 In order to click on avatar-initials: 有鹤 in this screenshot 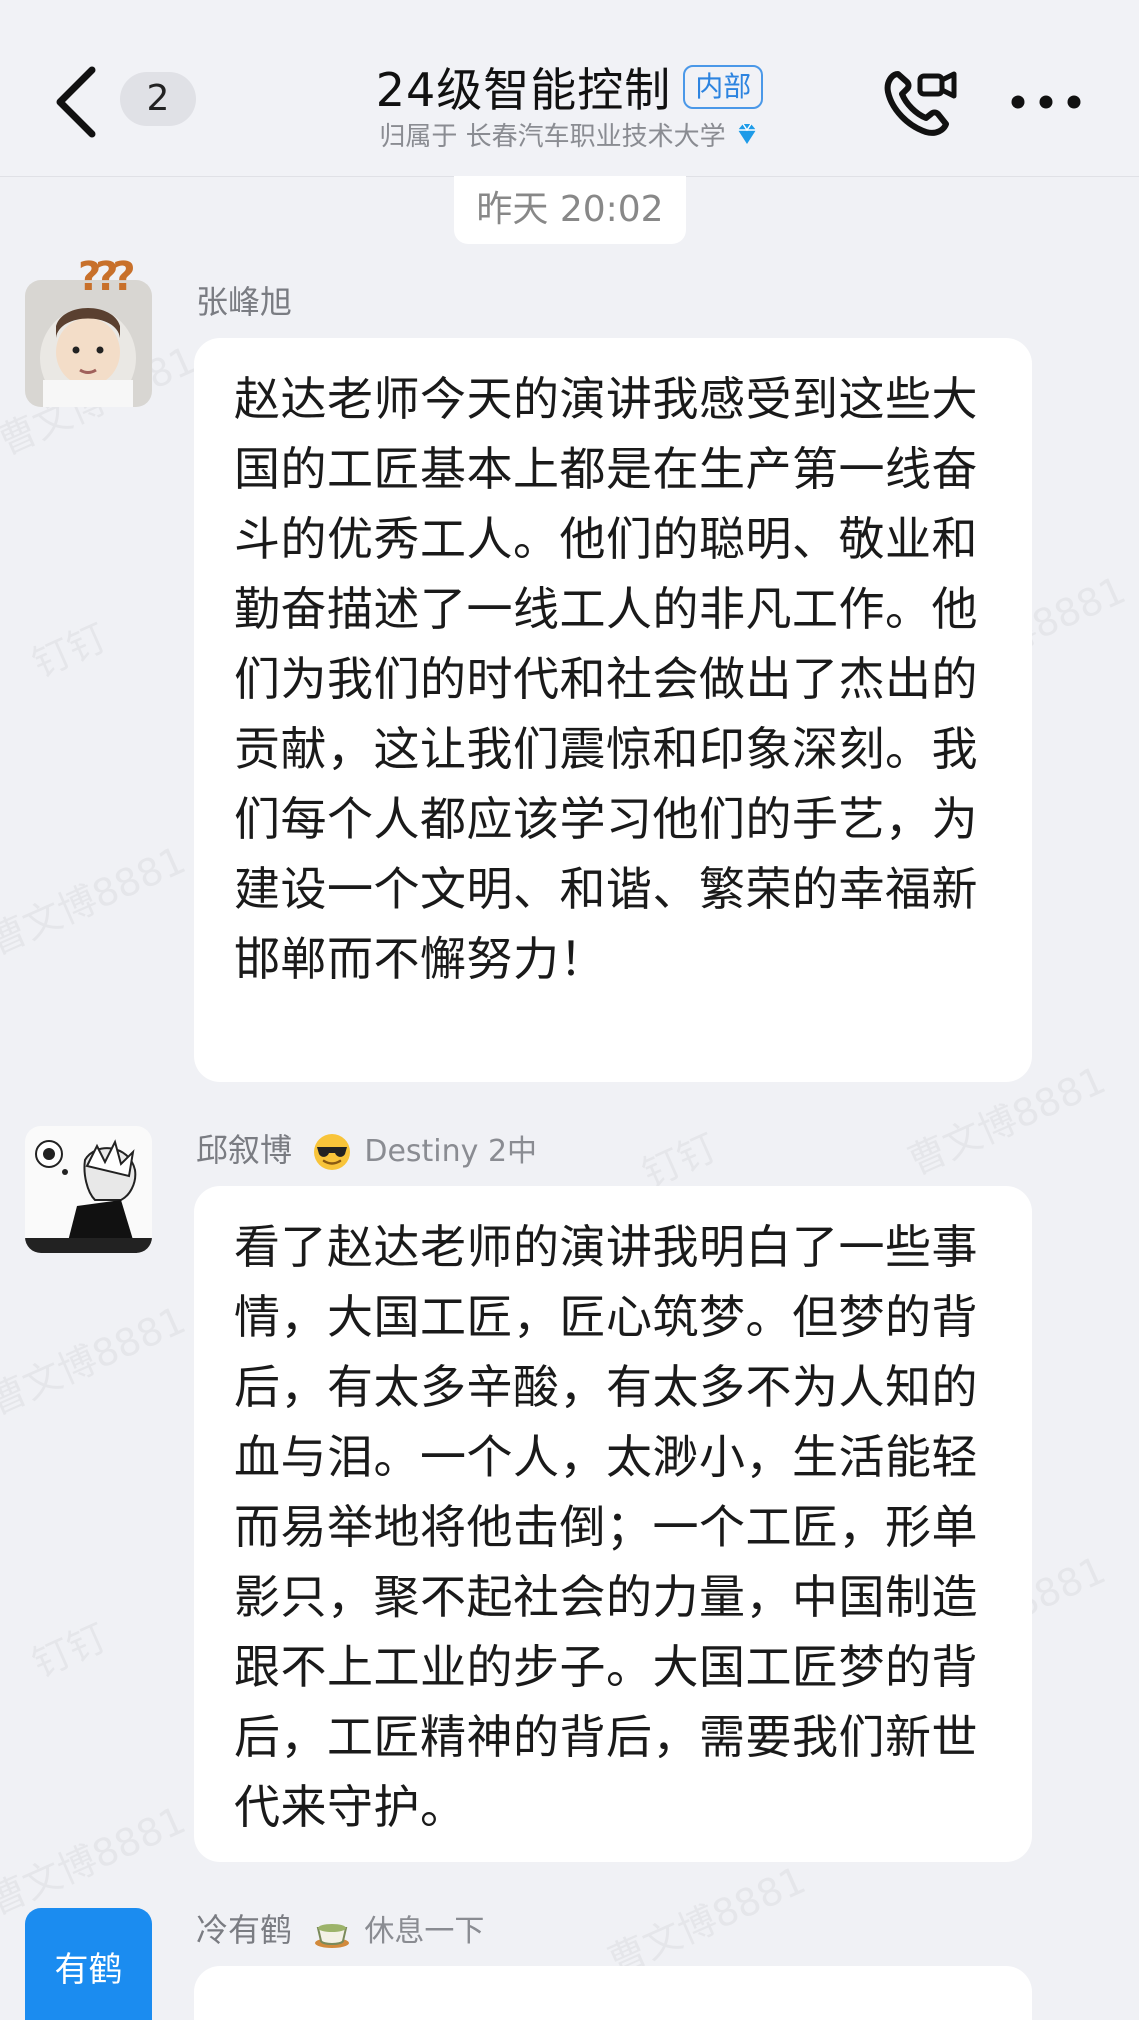, I will do `click(88, 1970)`.